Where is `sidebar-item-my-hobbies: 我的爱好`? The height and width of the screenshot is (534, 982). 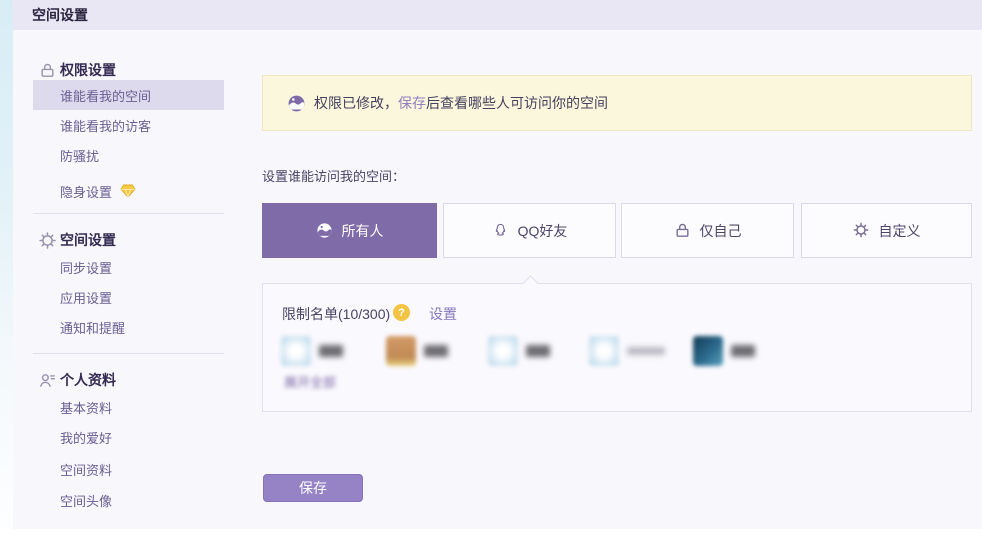 sidebar-item-my-hobbies: 我的爱好 is located at coordinates (126, 437).